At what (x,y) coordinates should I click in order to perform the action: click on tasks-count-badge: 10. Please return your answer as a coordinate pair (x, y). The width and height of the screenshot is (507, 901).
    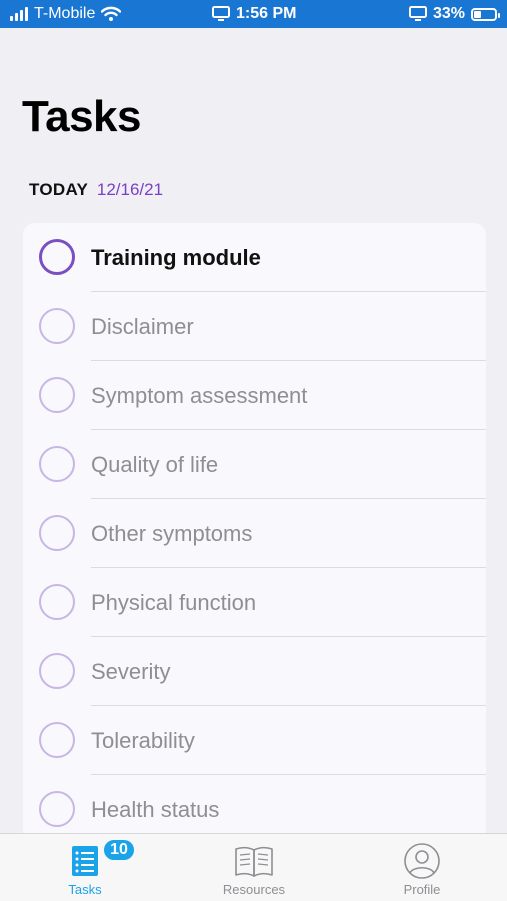
    Looking at the image, I should click on (119, 850).